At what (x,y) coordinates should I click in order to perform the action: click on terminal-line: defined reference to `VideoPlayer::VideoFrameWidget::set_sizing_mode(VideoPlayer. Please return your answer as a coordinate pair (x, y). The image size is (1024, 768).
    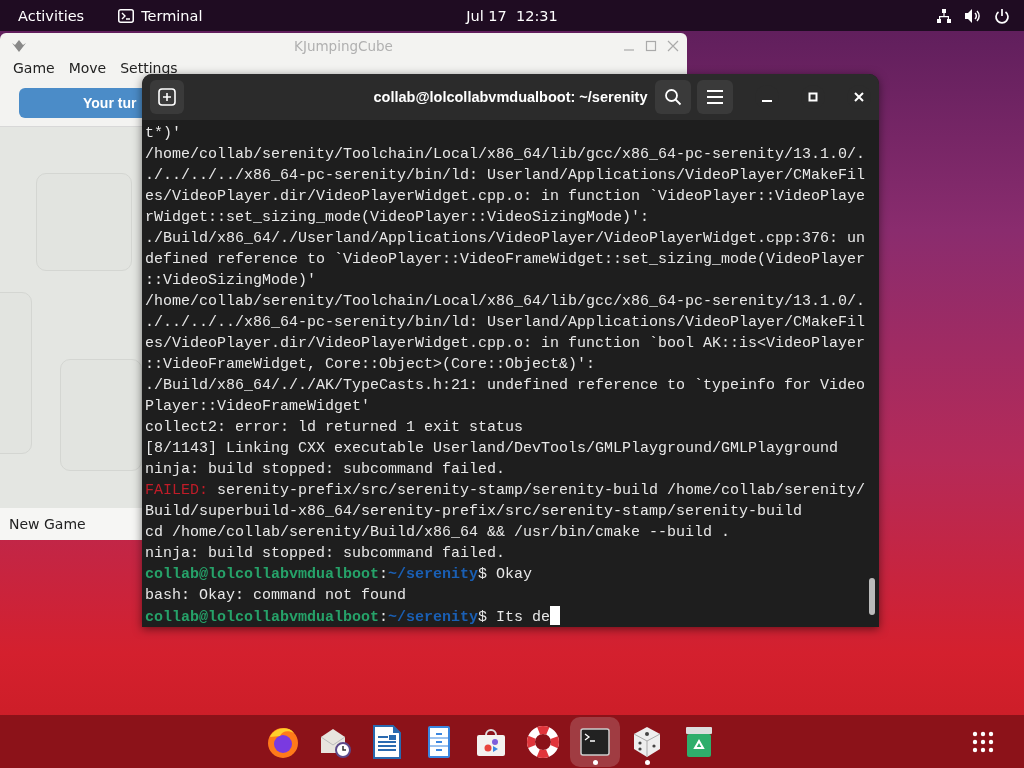
    Looking at the image, I should click on (505, 259).